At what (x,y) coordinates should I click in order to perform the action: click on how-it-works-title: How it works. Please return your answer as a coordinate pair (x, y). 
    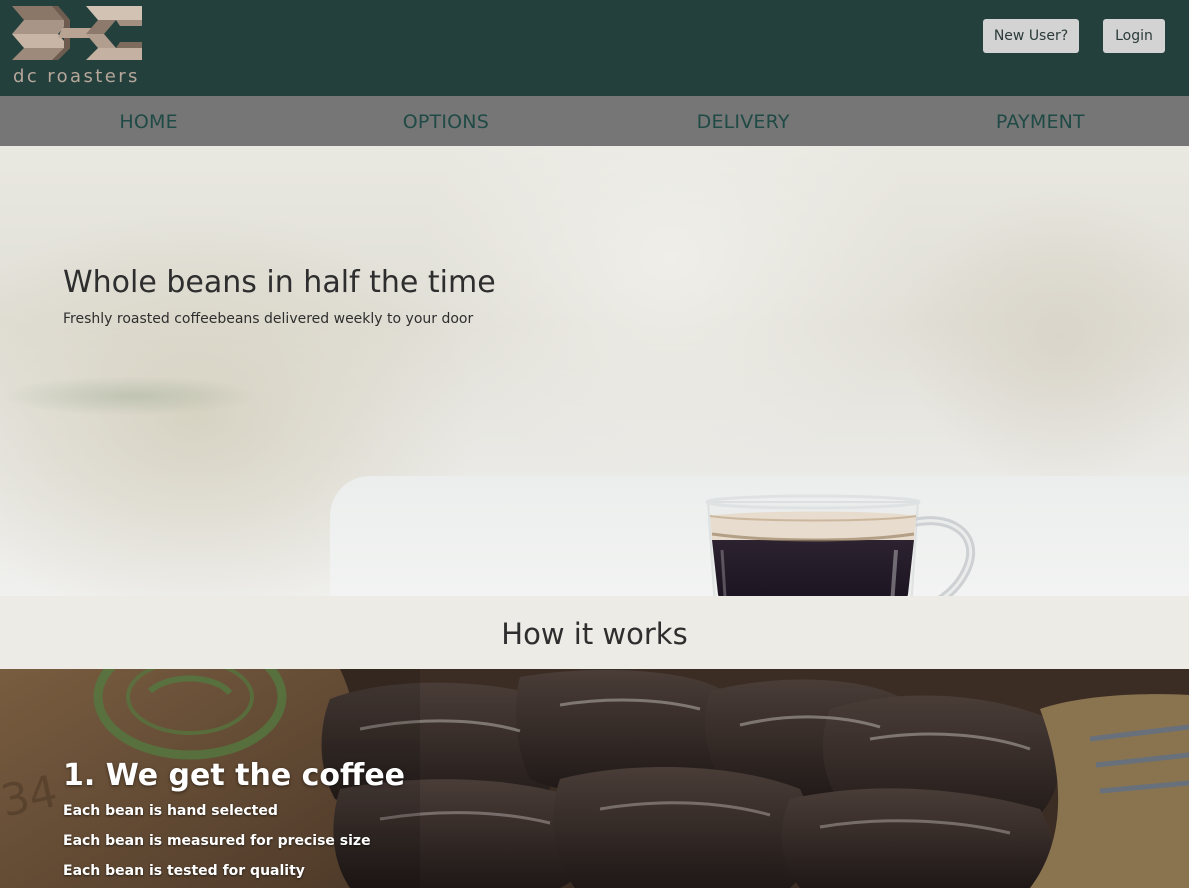
    Looking at the image, I should click on (594, 633).